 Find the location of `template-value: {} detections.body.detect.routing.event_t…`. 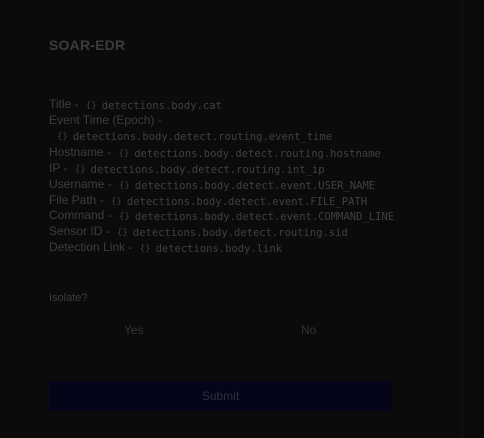

template-value: {} detections.body.detect.routing.event_t… is located at coordinates (192, 137).